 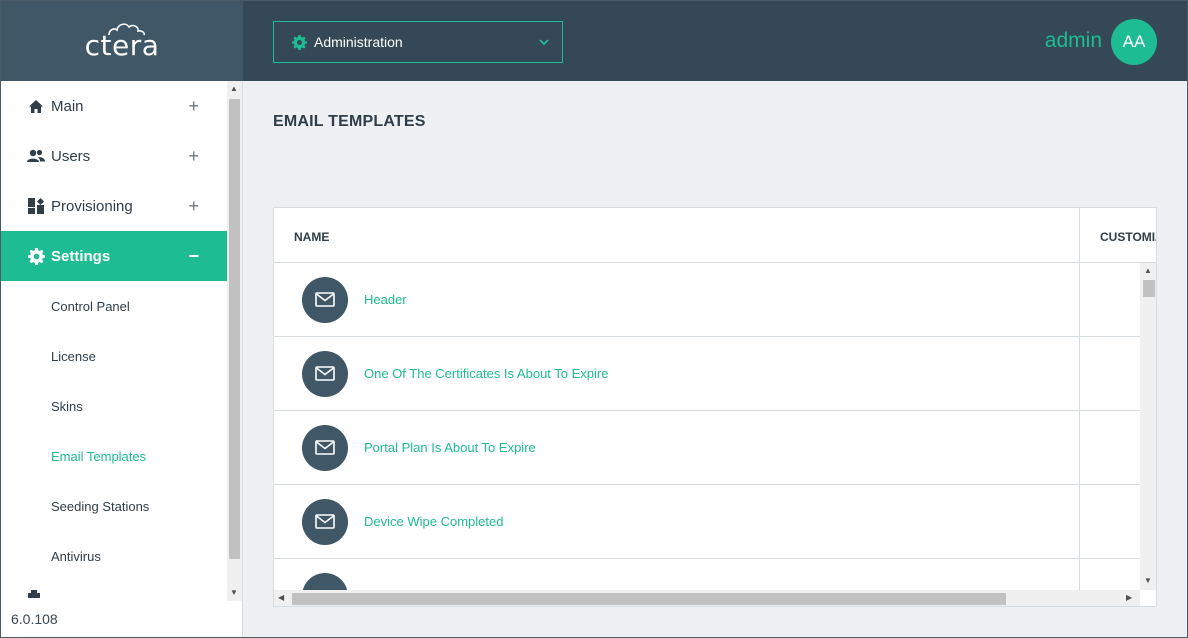 What do you see at coordinates (707, 522) in the screenshot?
I see `table-row: Device Wipe Completed` at bounding box center [707, 522].